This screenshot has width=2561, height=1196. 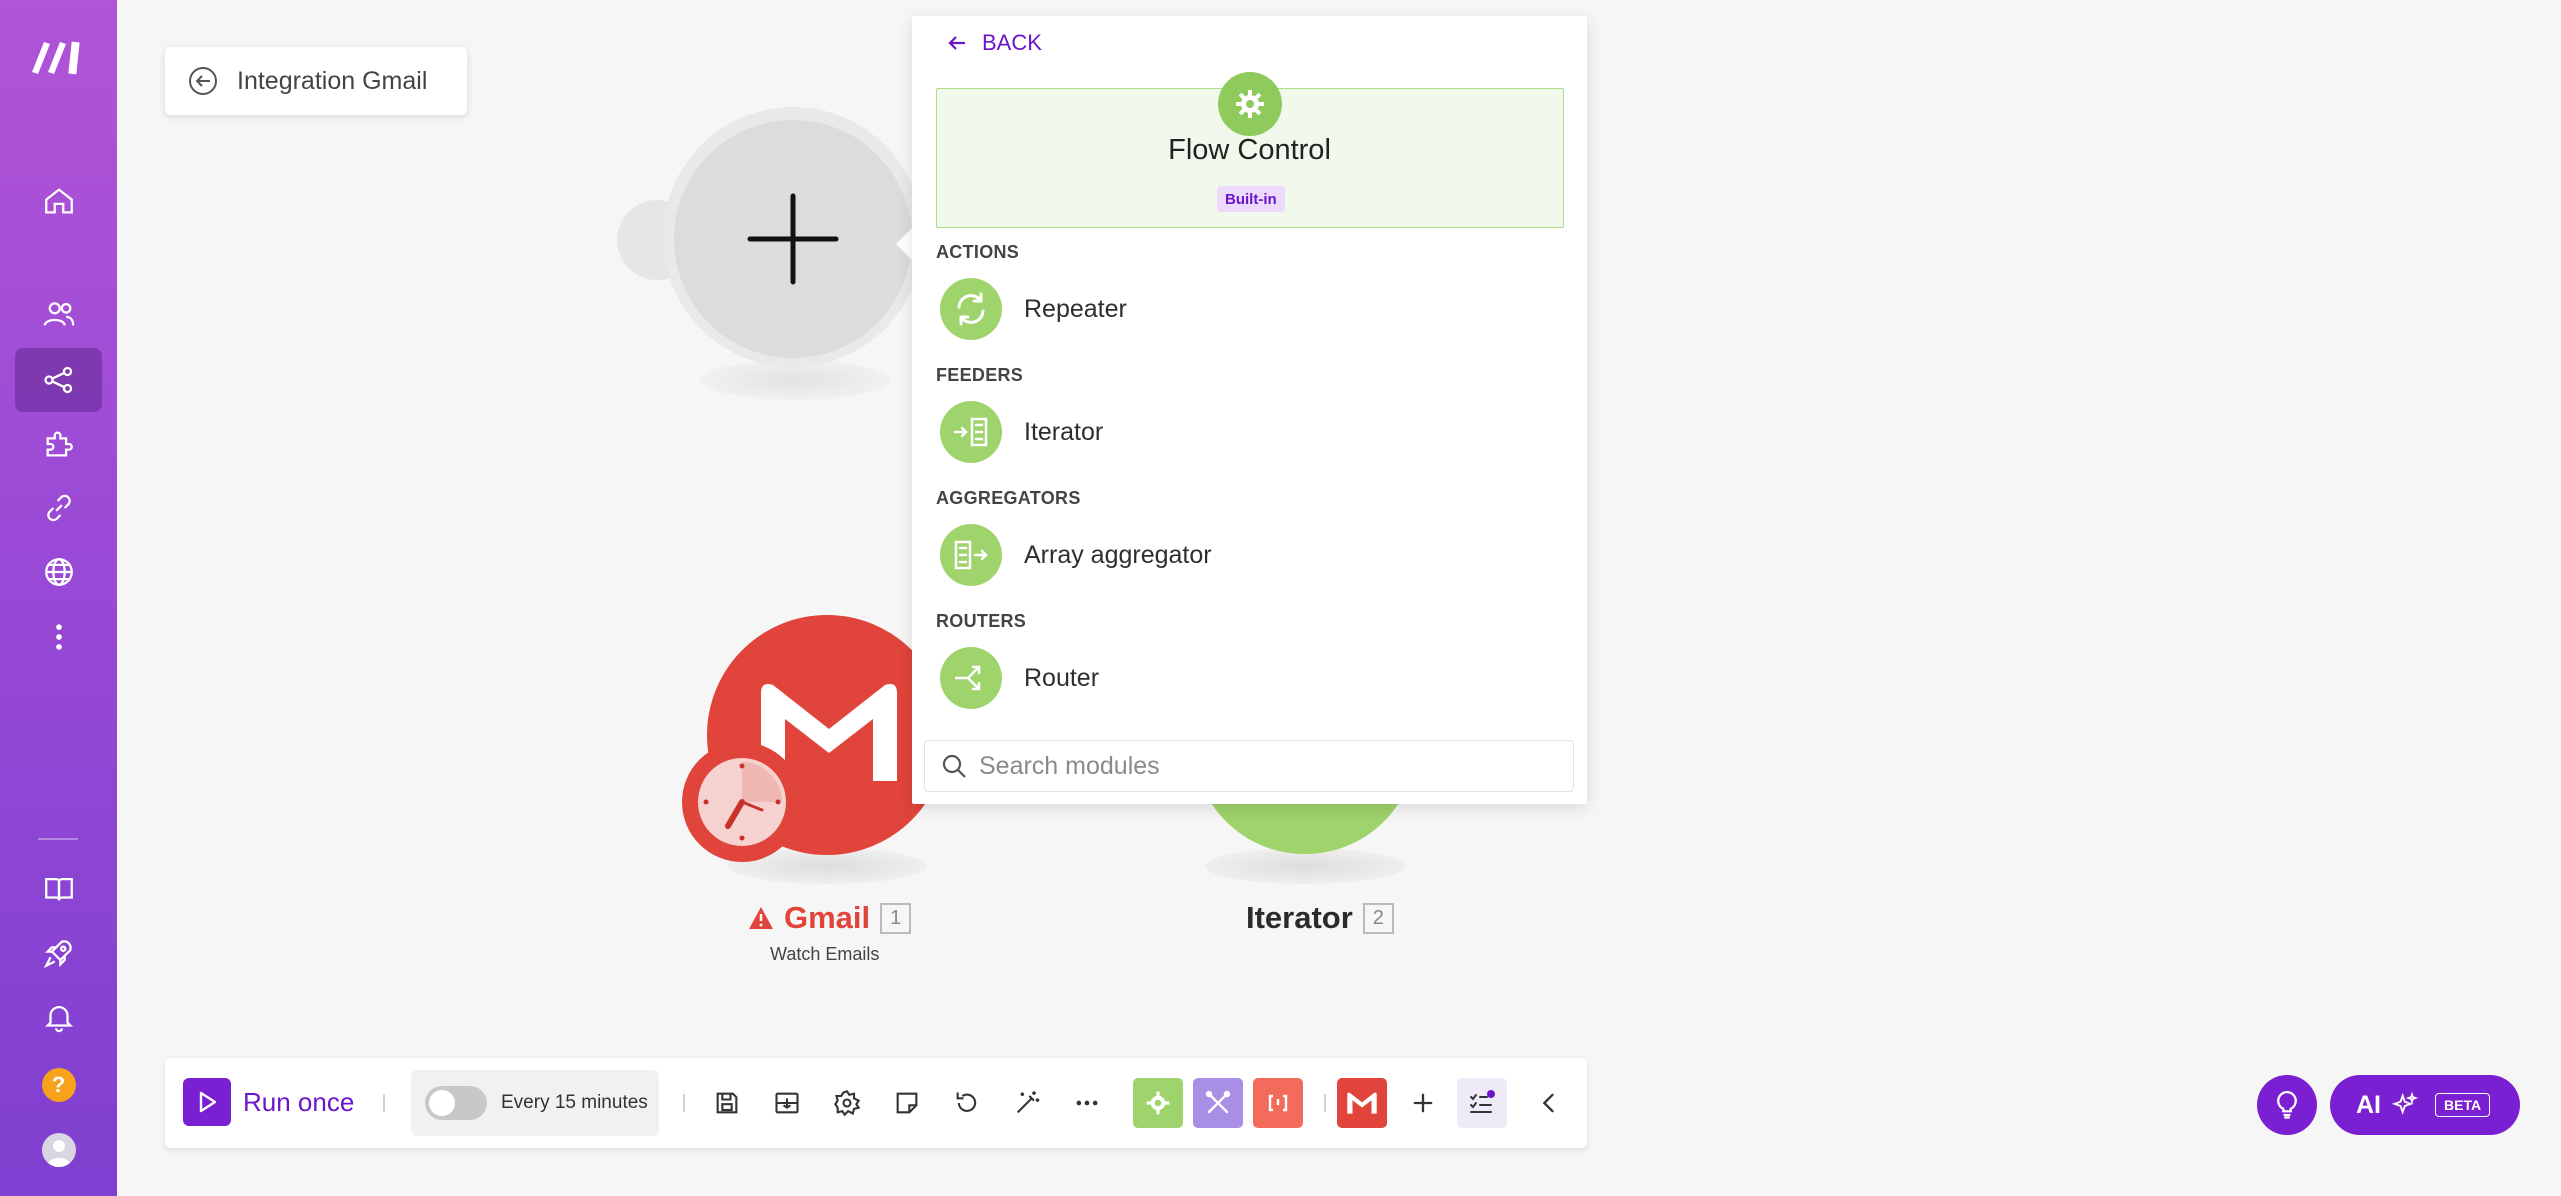 What do you see at coordinates (1250, 555) in the screenshot?
I see `module-item-array-aggregator: Array aggregator` at bounding box center [1250, 555].